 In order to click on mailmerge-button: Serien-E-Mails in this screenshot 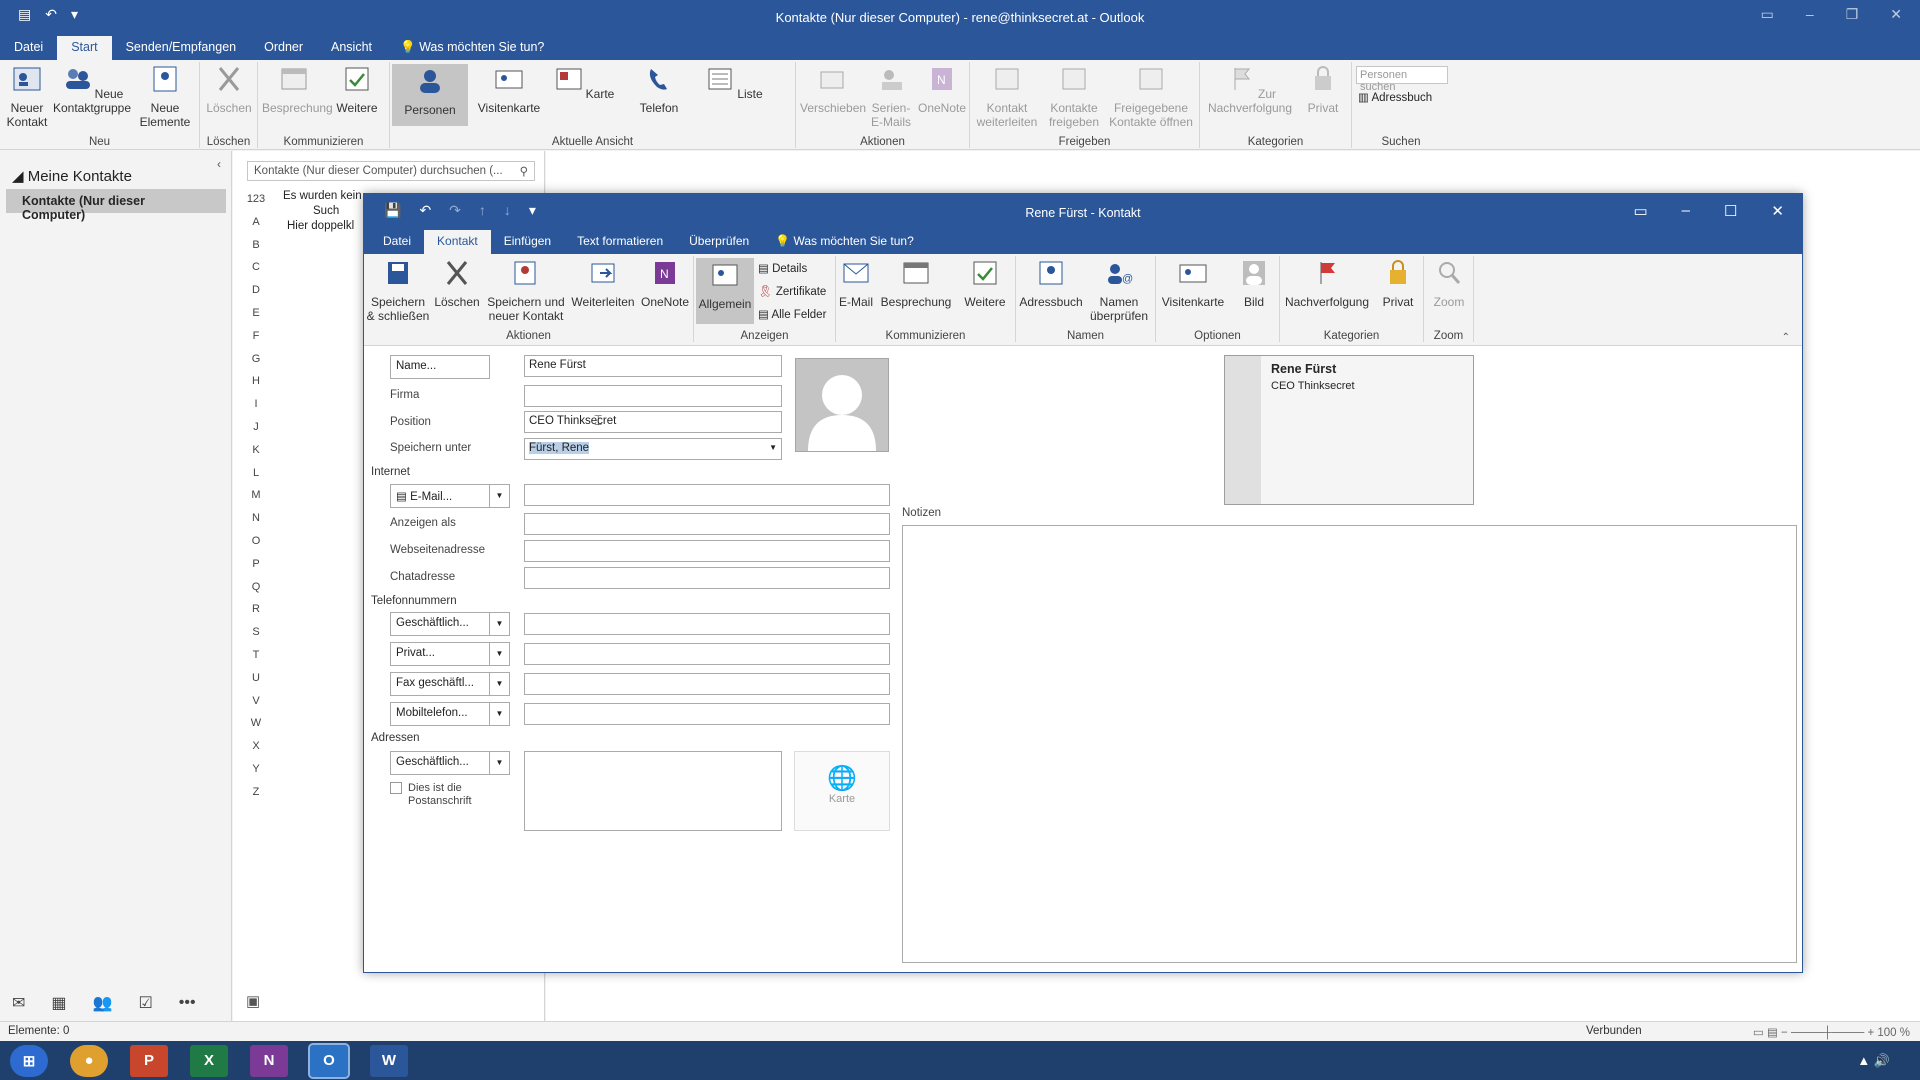, I will do `click(891, 96)`.